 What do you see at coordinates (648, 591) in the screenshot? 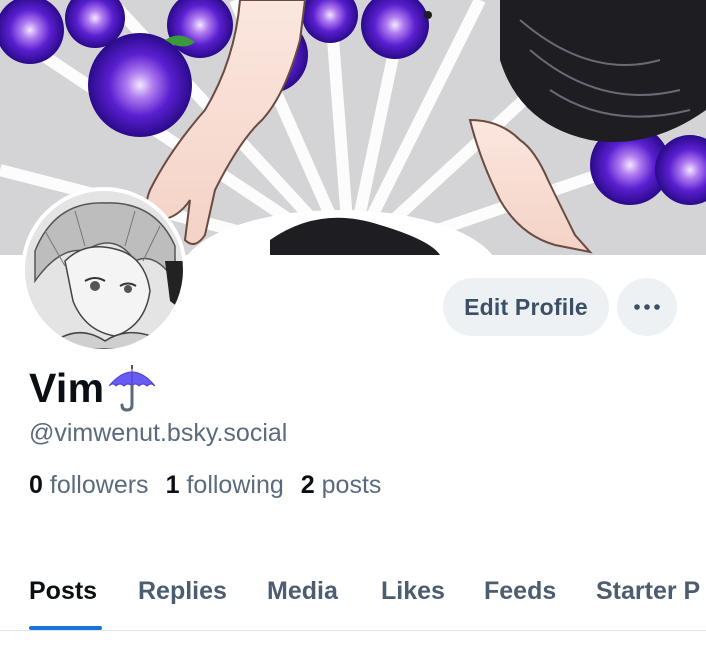
I see `tab-starter-packs: Starter P` at bounding box center [648, 591].